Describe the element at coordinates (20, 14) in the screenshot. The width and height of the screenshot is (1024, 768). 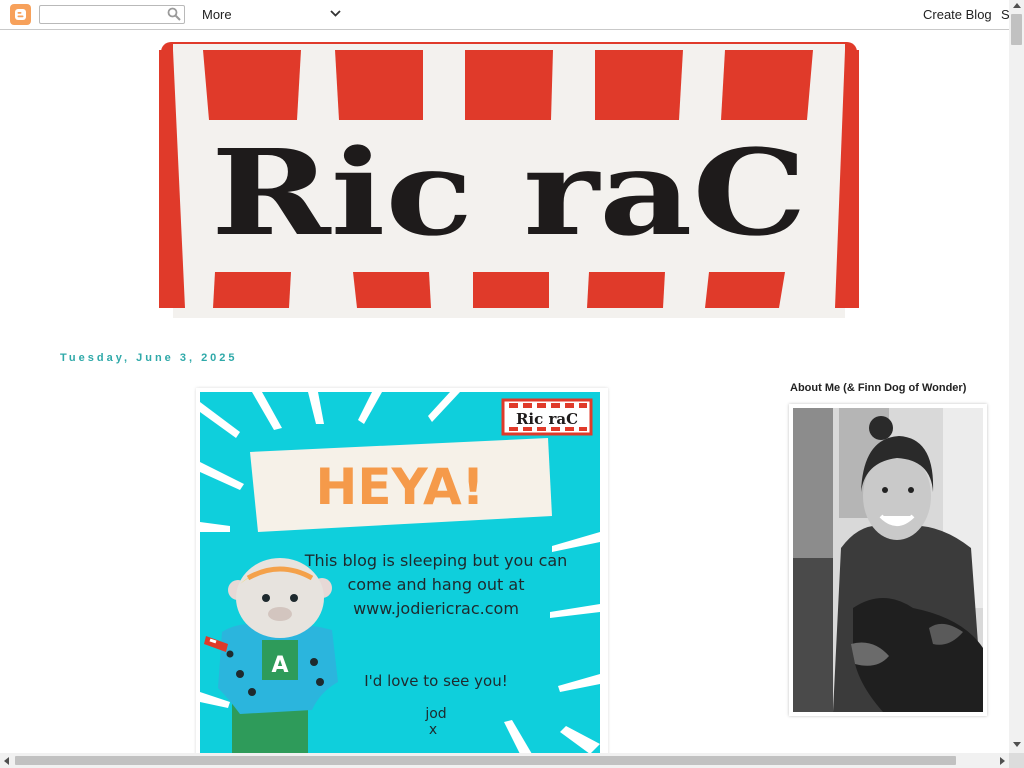
I see `blogger-icon` at that location.